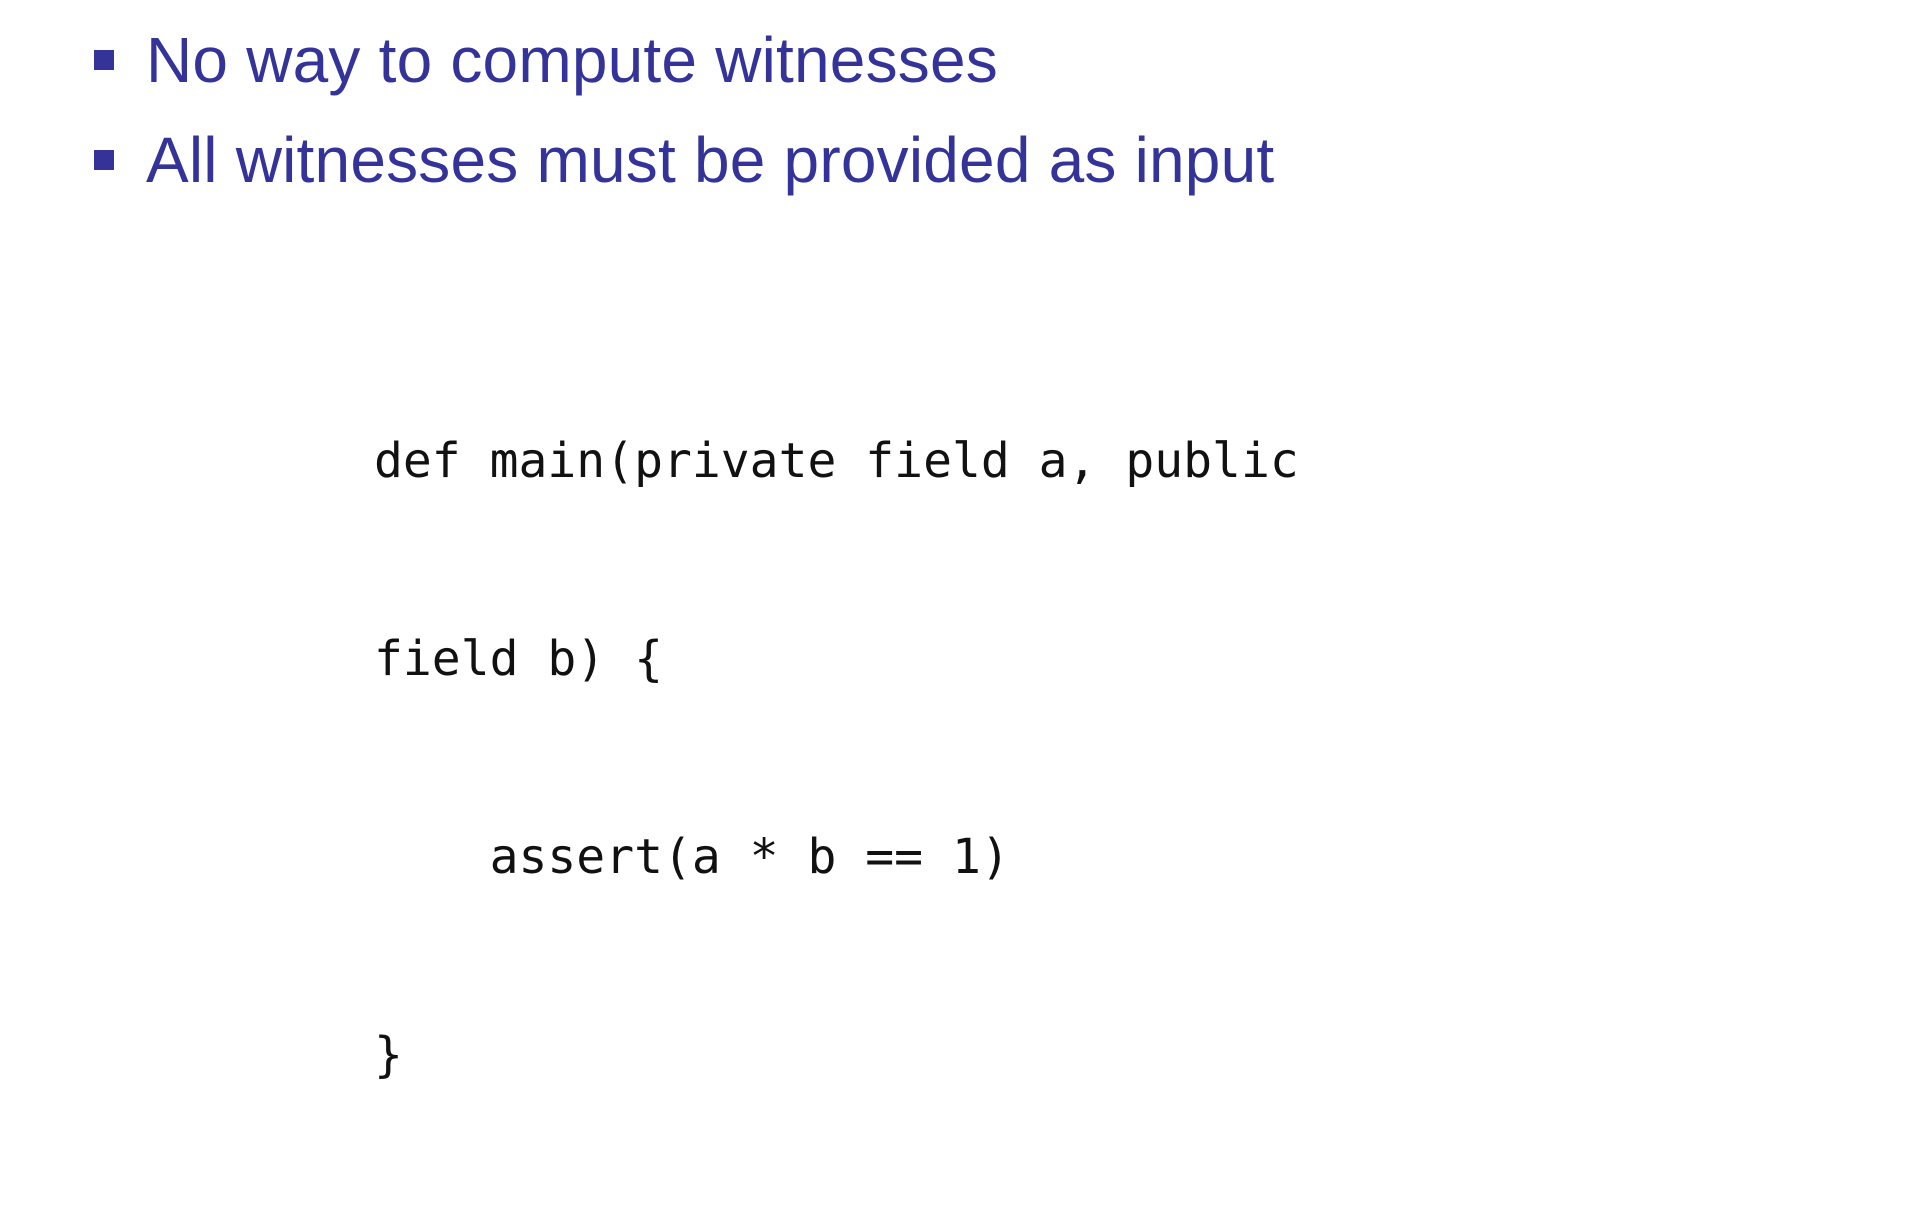 The image size is (1918, 1208). I want to click on code-line: def main(private field a, public, so click(836, 461).